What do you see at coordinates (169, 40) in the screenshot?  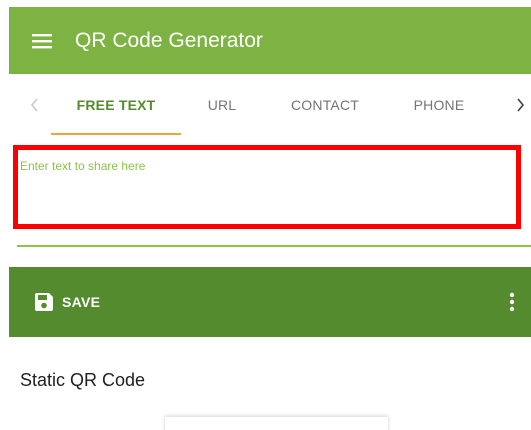 I see `app-title: QR Code Generator` at bounding box center [169, 40].